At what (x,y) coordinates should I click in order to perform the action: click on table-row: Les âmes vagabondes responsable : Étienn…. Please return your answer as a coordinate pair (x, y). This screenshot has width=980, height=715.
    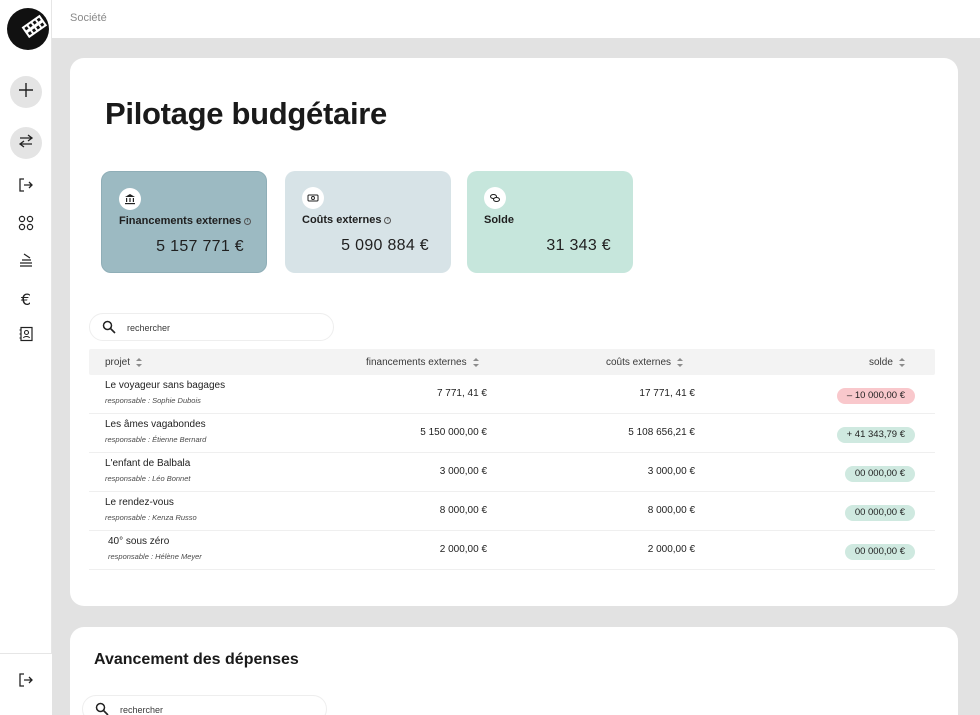
    Looking at the image, I should click on (512, 433).